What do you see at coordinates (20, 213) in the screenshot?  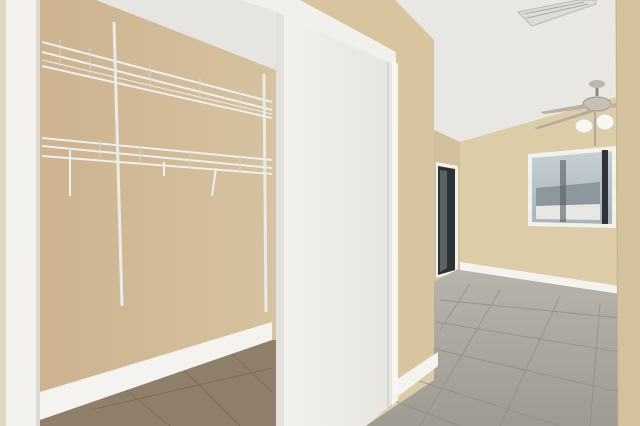 I see `left-door-frame` at bounding box center [20, 213].